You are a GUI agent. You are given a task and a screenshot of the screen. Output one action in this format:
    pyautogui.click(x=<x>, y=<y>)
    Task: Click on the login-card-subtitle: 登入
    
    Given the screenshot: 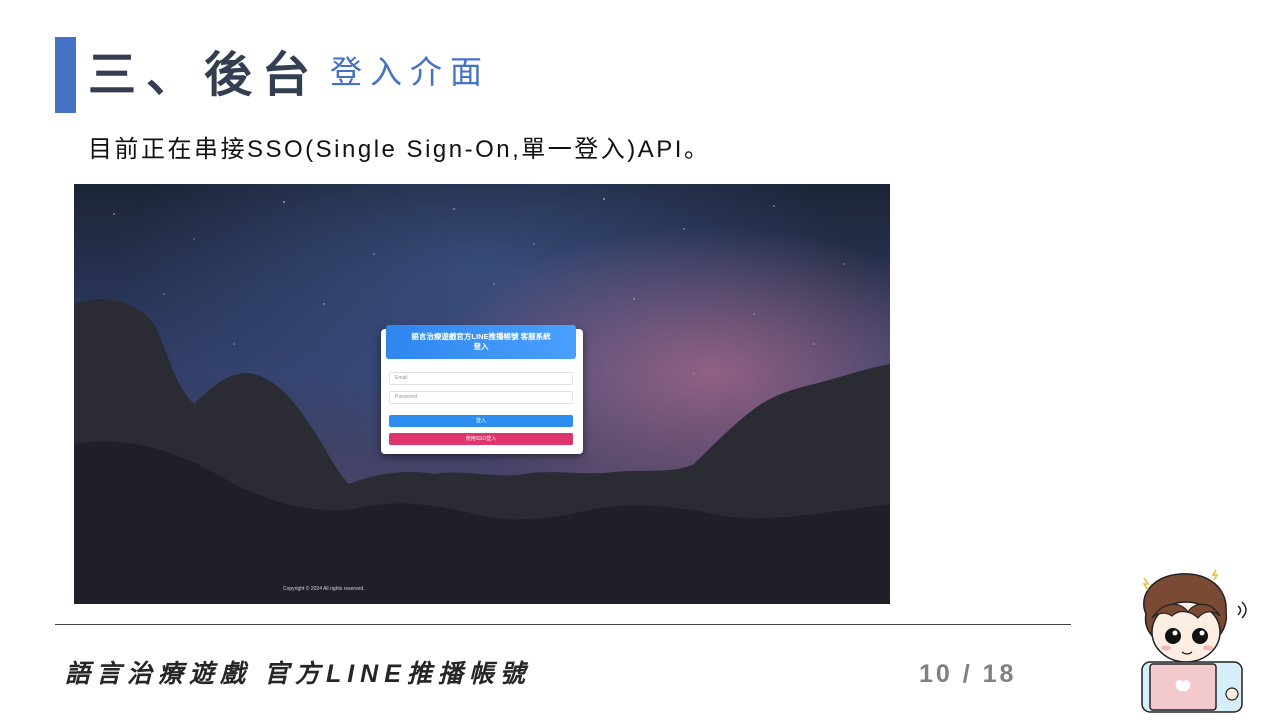 What is the action you would take?
    pyautogui.click(x=481, y=346)
    